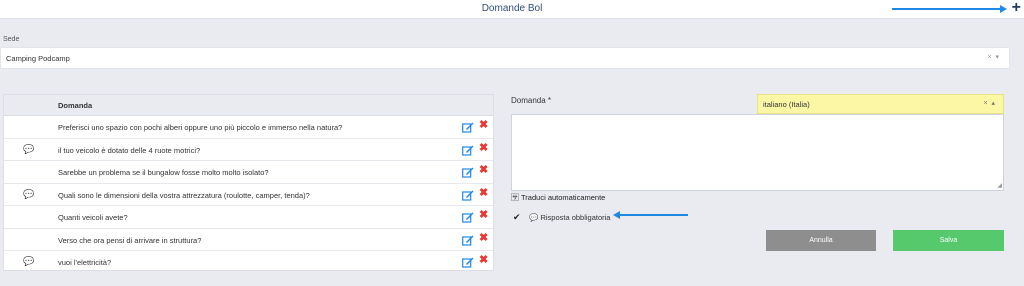  What do you see at coordinates (821, 240) in the screenshot?
I see `cancel-button: Annulla` at bounding box center [821, 240].